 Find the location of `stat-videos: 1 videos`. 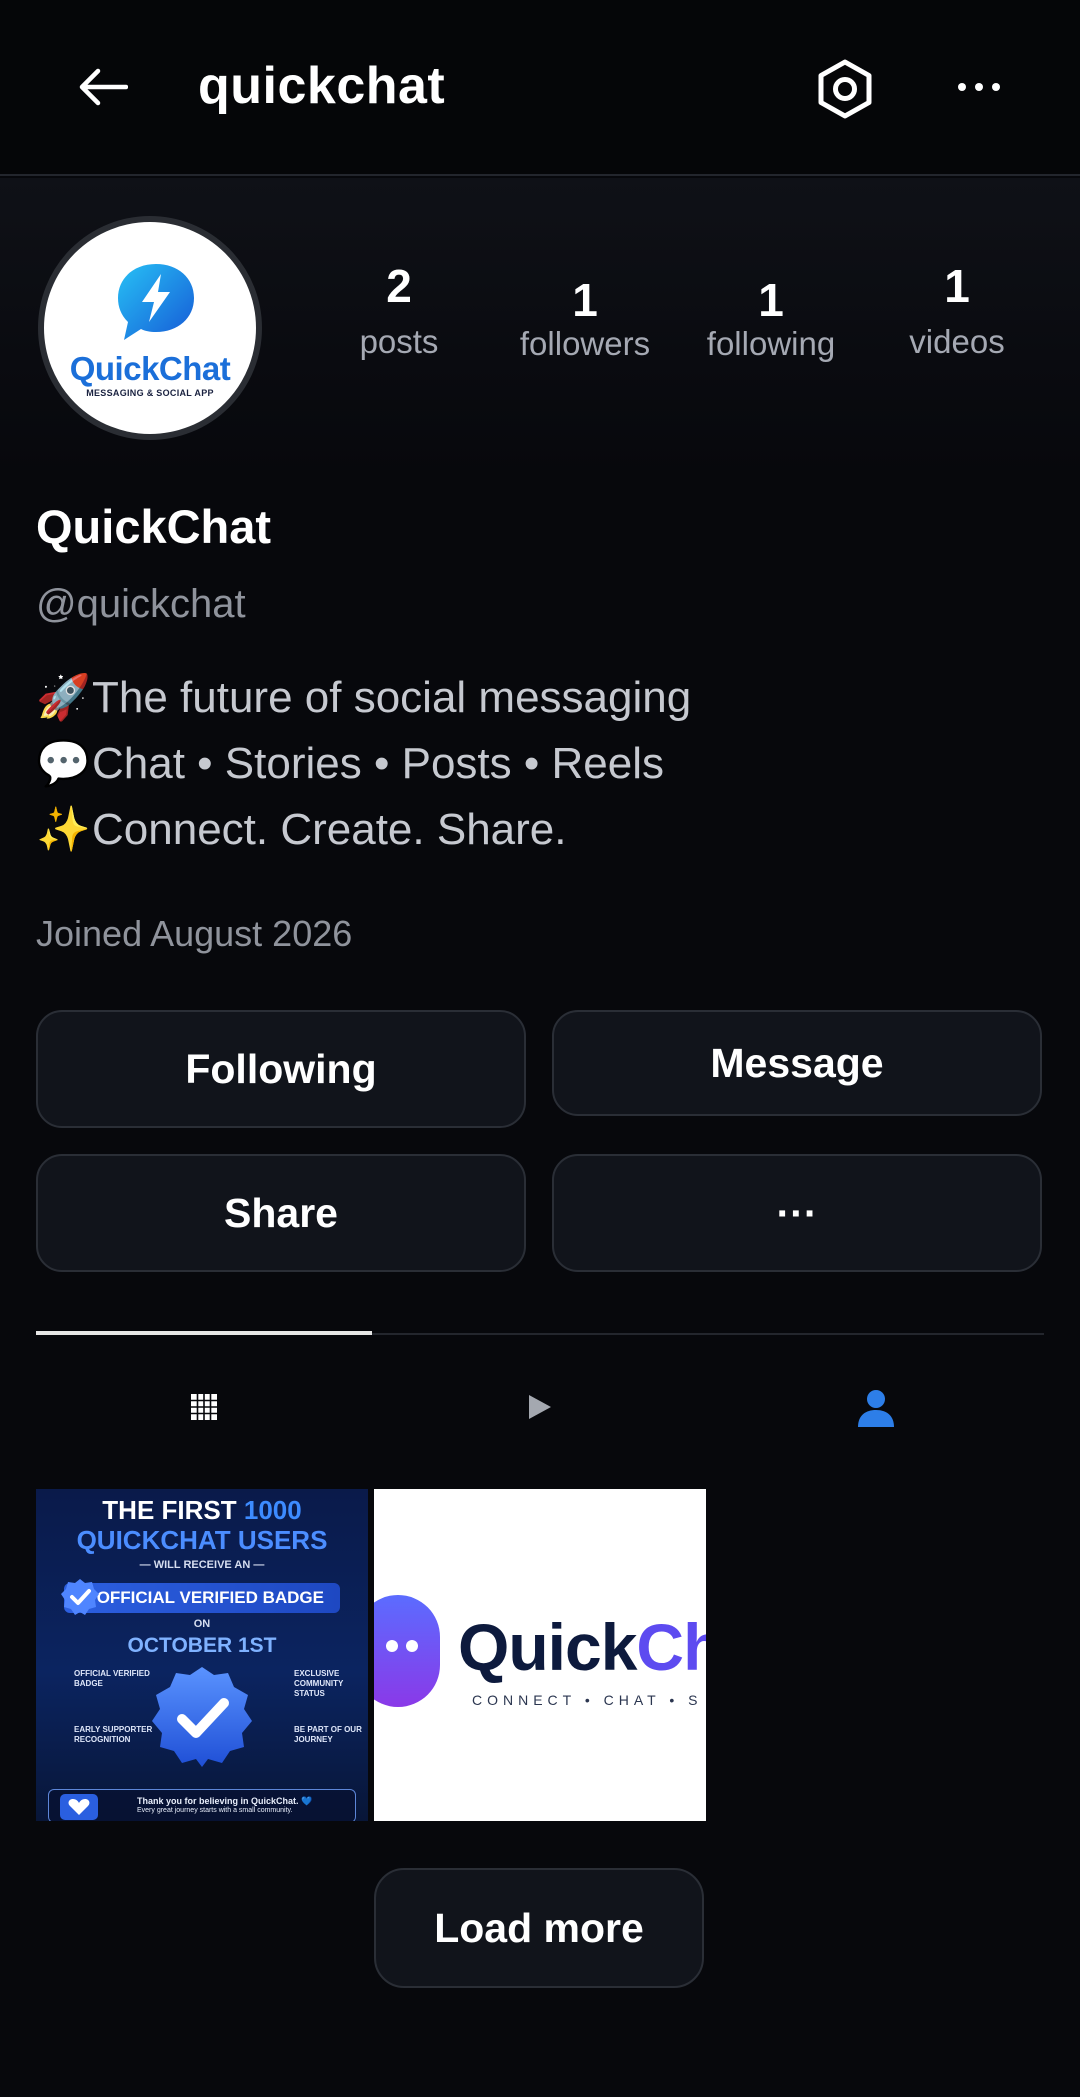

stat-videos: 1 videos is located at coordinates (957, 311).